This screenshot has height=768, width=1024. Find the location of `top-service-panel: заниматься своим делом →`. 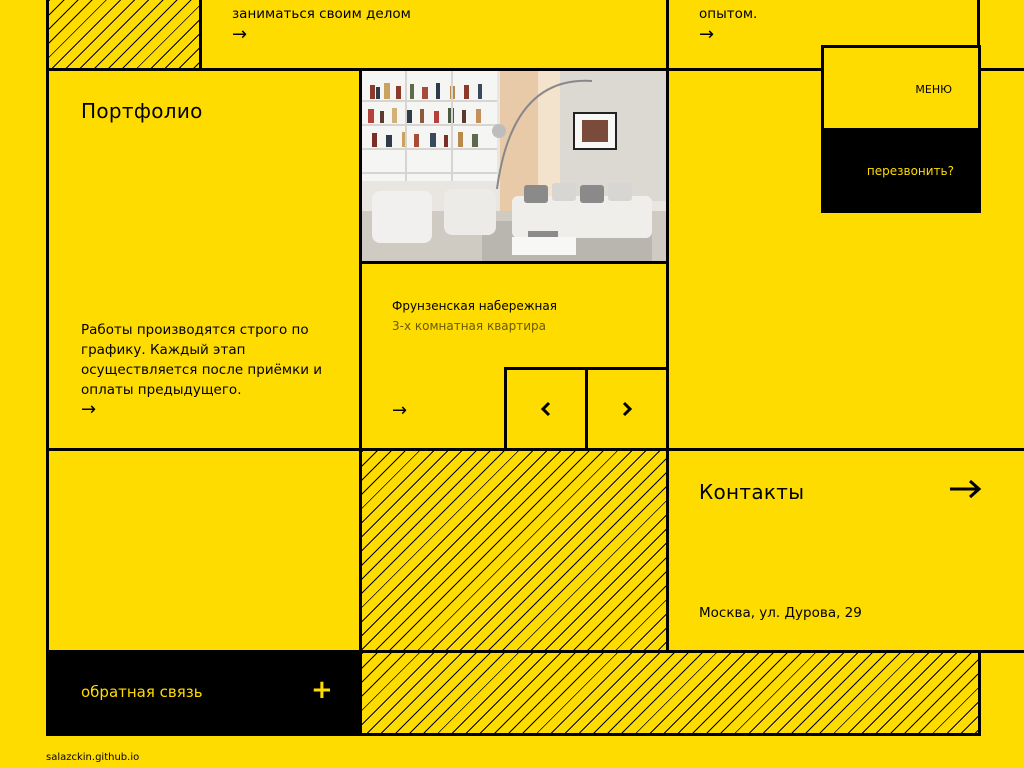

top-service-panel: заниматься своим делом → is located at coordinates (434, 35).